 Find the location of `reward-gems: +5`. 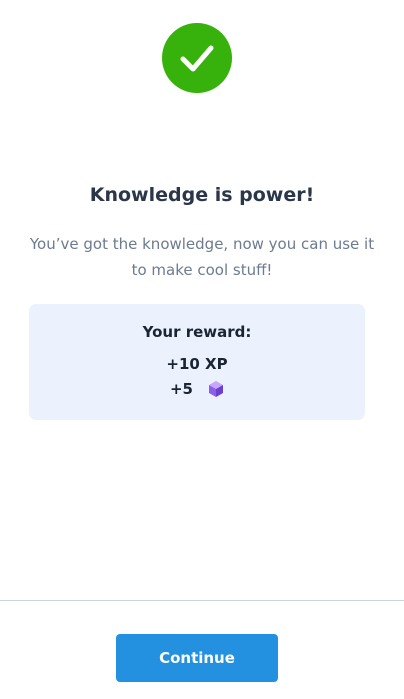

reward-gems: +5 is located at coordinates (197, 389).